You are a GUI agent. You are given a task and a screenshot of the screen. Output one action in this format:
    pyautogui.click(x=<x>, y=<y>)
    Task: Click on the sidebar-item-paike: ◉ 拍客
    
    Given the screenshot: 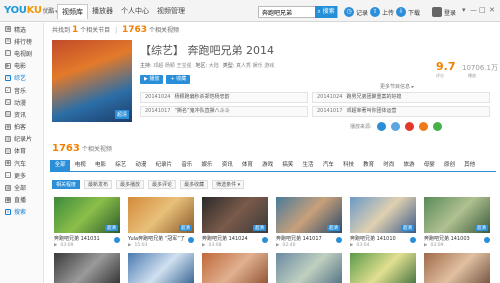 What is the action you would take?
    pyautogui.click(x=21, y=127)
    